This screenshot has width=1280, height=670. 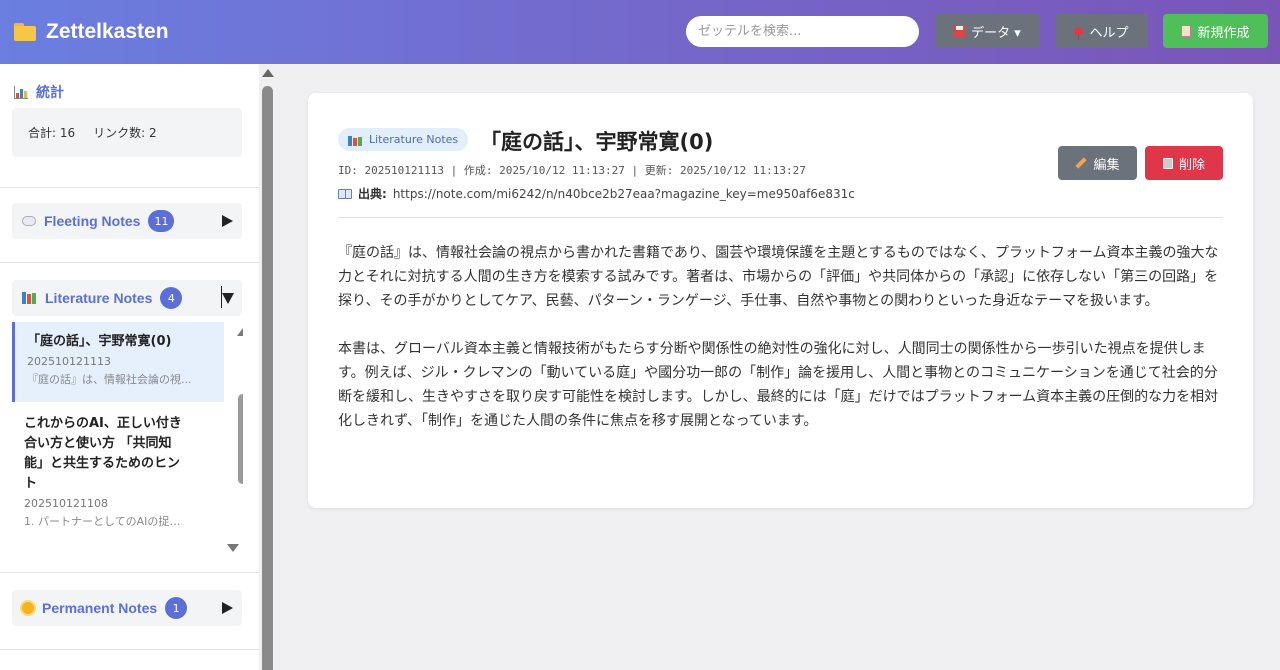 I want to click on stats-total: 合計: 16, so click(x=52, y=133).